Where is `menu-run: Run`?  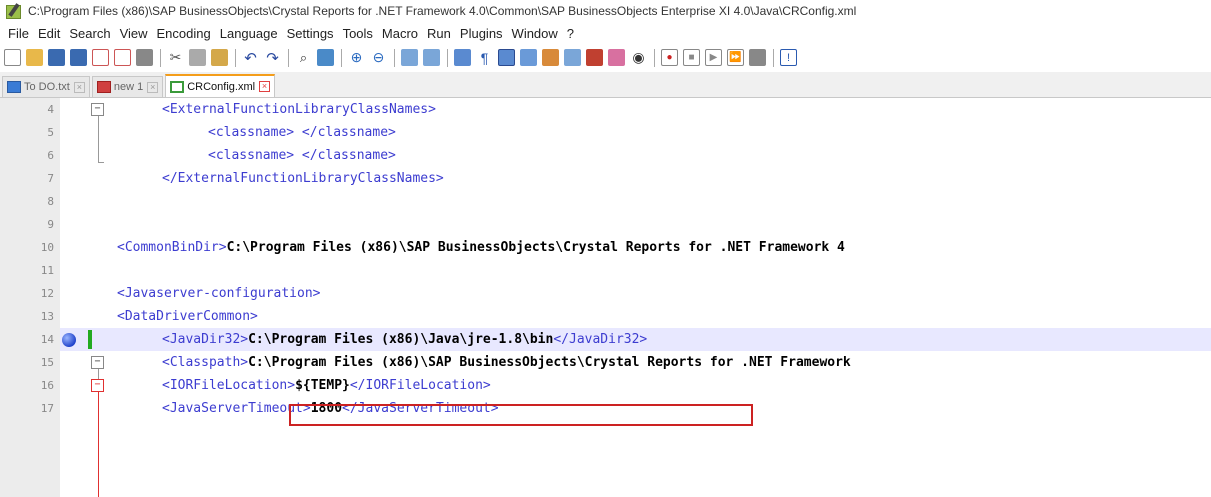 menu-run: Run is located at coordinates (439, 33).